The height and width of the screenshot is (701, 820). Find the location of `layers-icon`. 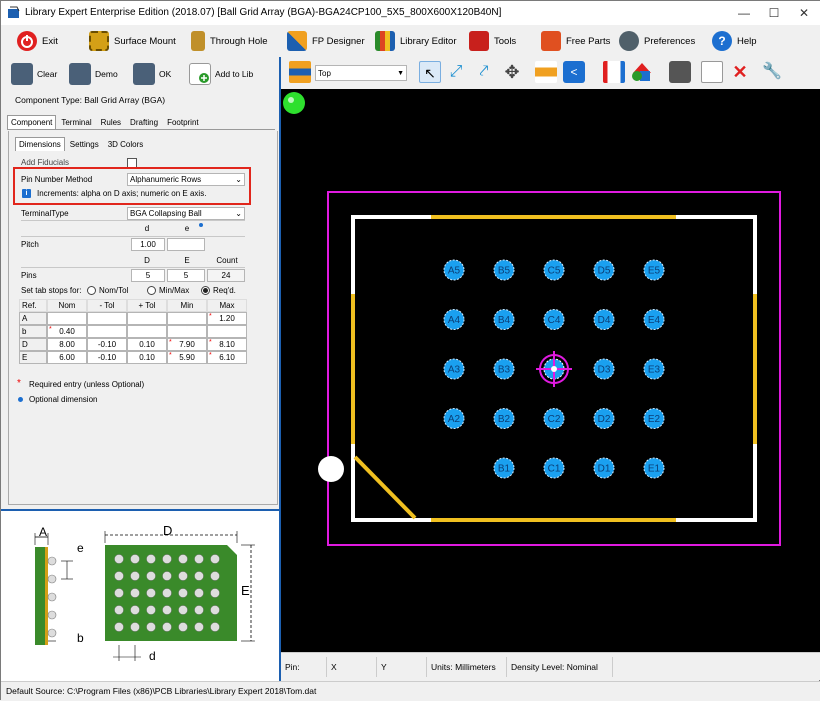

layers-icon is located at coordinates (300, 72).